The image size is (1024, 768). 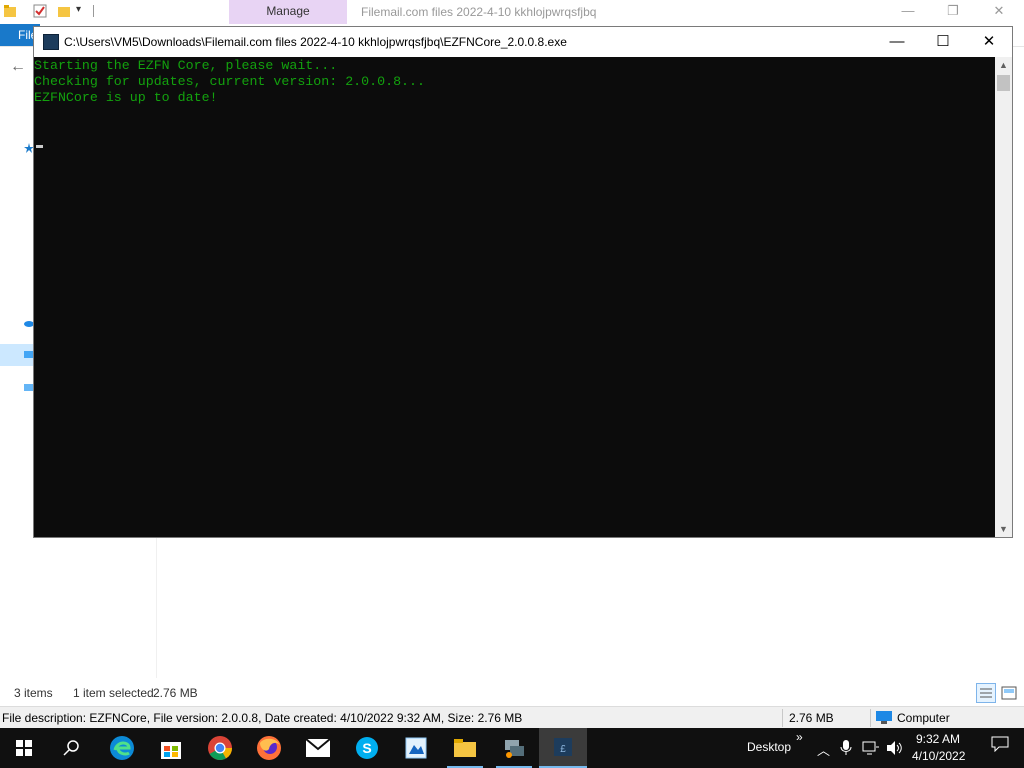 I want to click on toolbar-overflow-icon: », so click(x=799, y=737).